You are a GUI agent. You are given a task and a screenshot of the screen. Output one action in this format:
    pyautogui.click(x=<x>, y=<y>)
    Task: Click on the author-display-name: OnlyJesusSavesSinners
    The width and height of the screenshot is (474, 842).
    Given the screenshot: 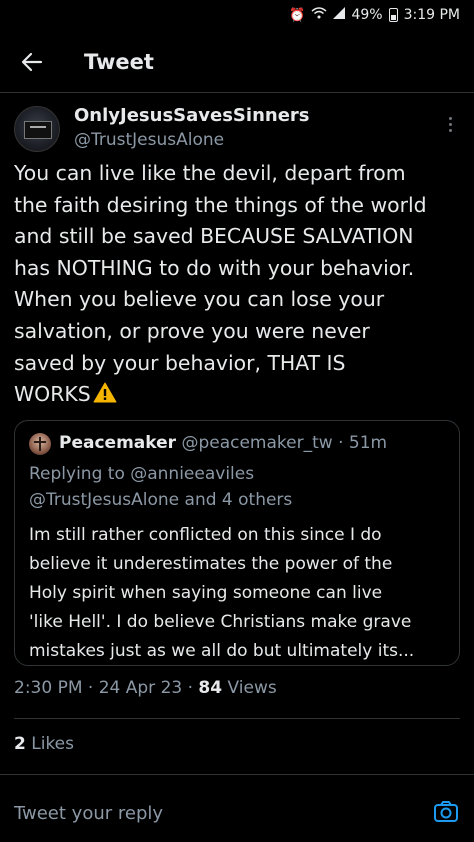 What is the action you would take?
    pyautogui.click(x=192, y=115)
    